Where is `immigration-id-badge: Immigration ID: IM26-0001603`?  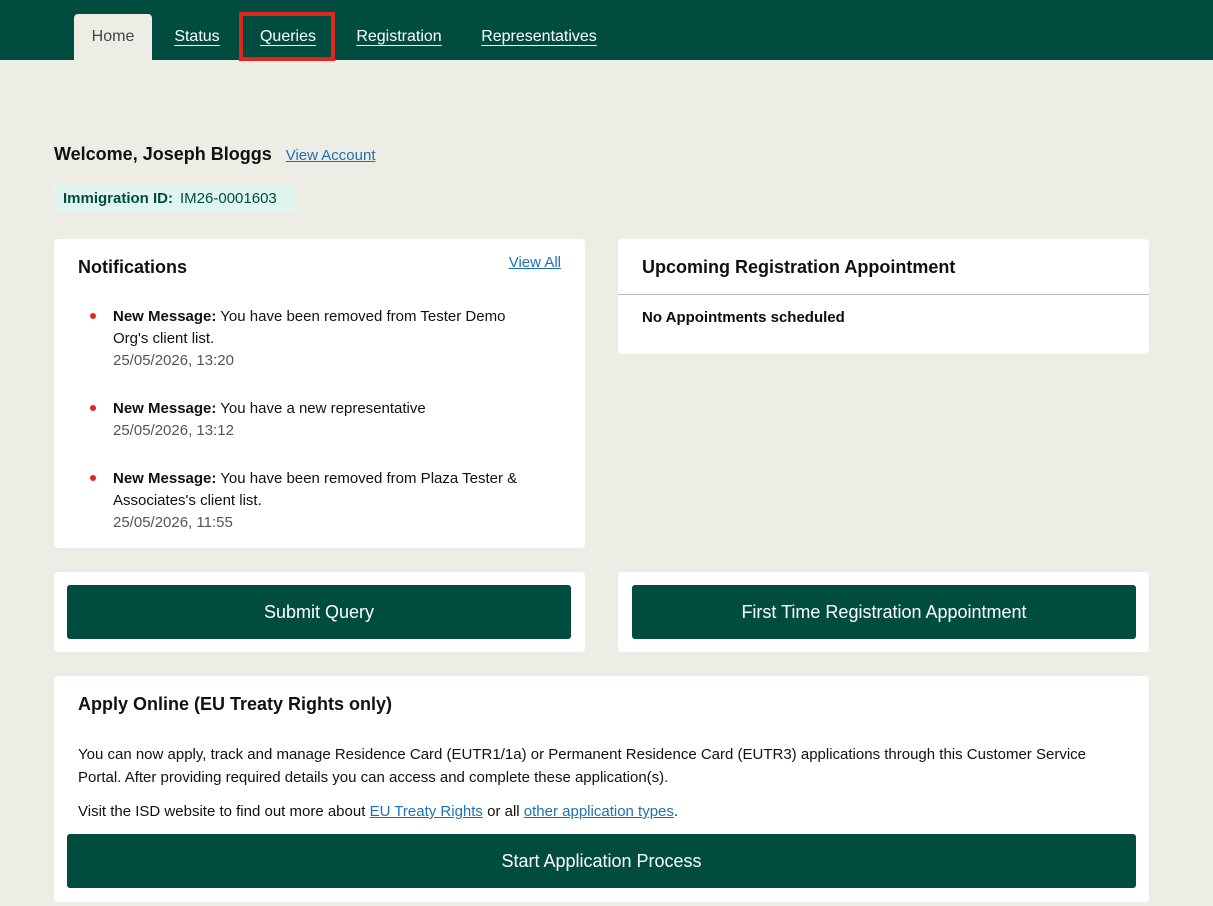 immigration-id-badge: Immigration ID: IM26-0001603 is located at coordinates (175, 198).